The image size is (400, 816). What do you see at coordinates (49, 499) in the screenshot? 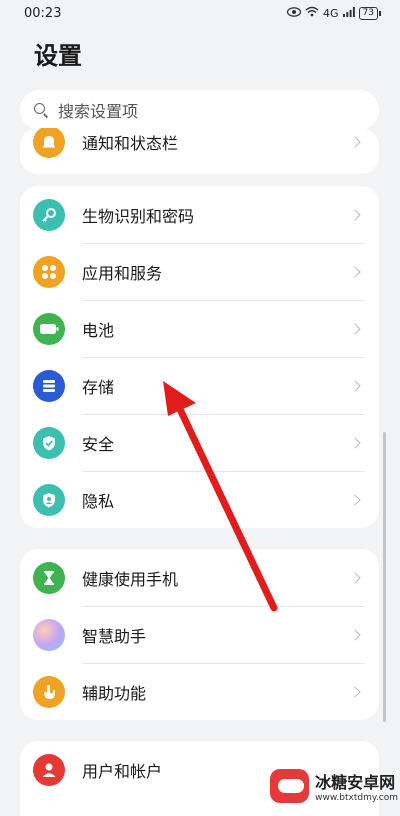
I see `privacy-shield-icon` at bounding box center [49, 499].